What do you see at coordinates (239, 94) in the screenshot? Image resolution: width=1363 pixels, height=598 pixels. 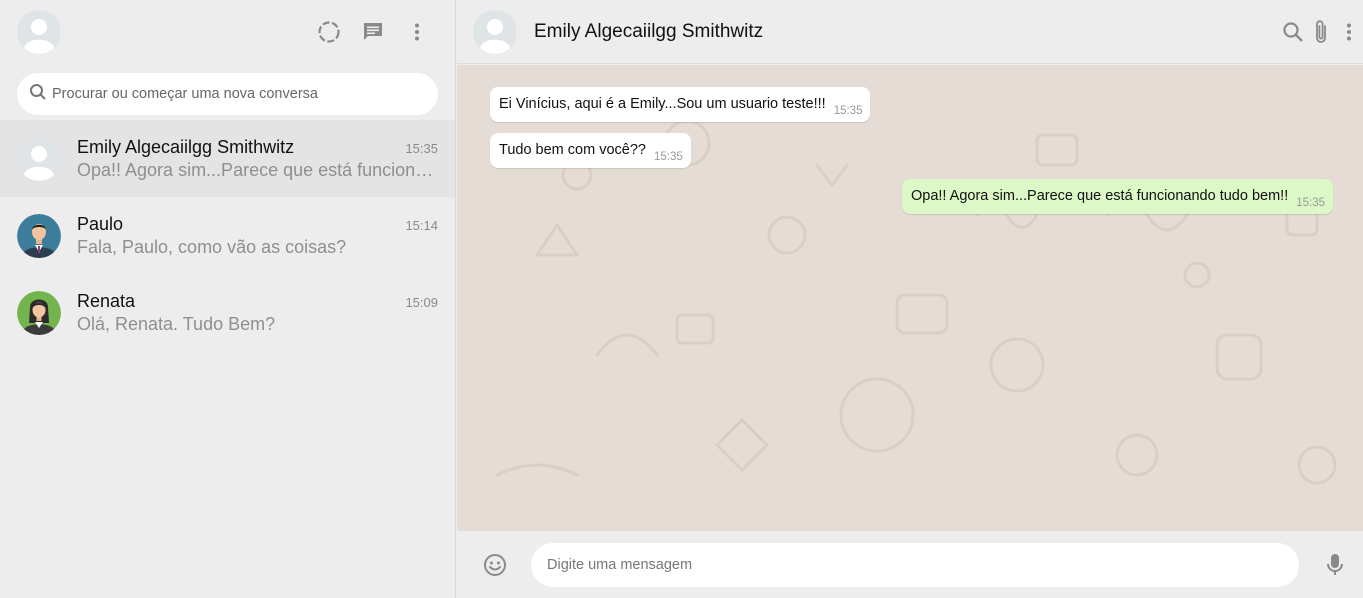 I see `search-input` at bounding box center [239, 94].